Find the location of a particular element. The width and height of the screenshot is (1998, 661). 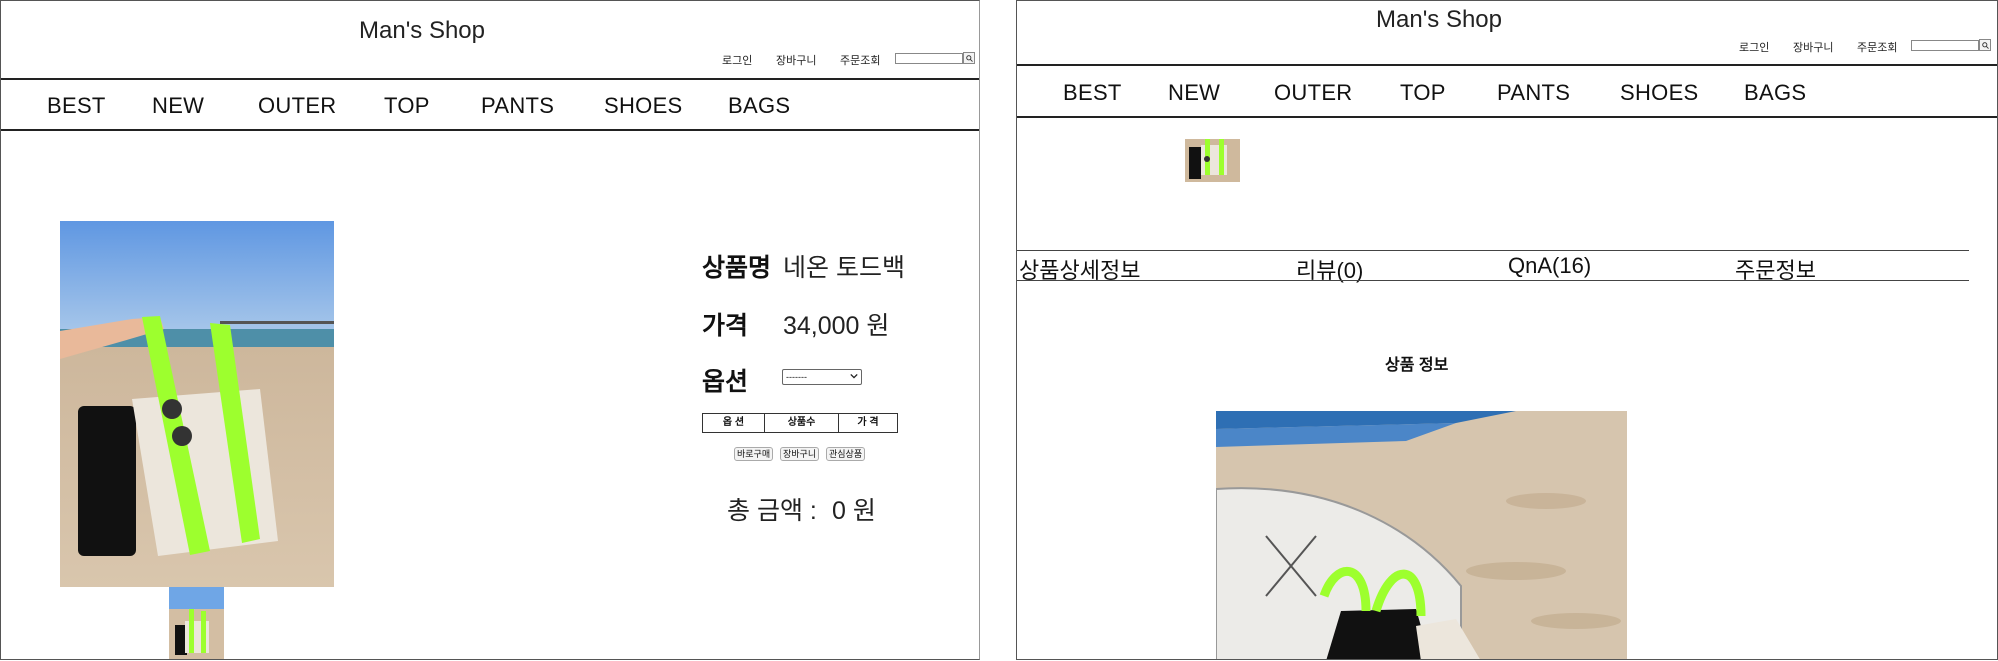

product-main-image is located at coordinates (197, 404).